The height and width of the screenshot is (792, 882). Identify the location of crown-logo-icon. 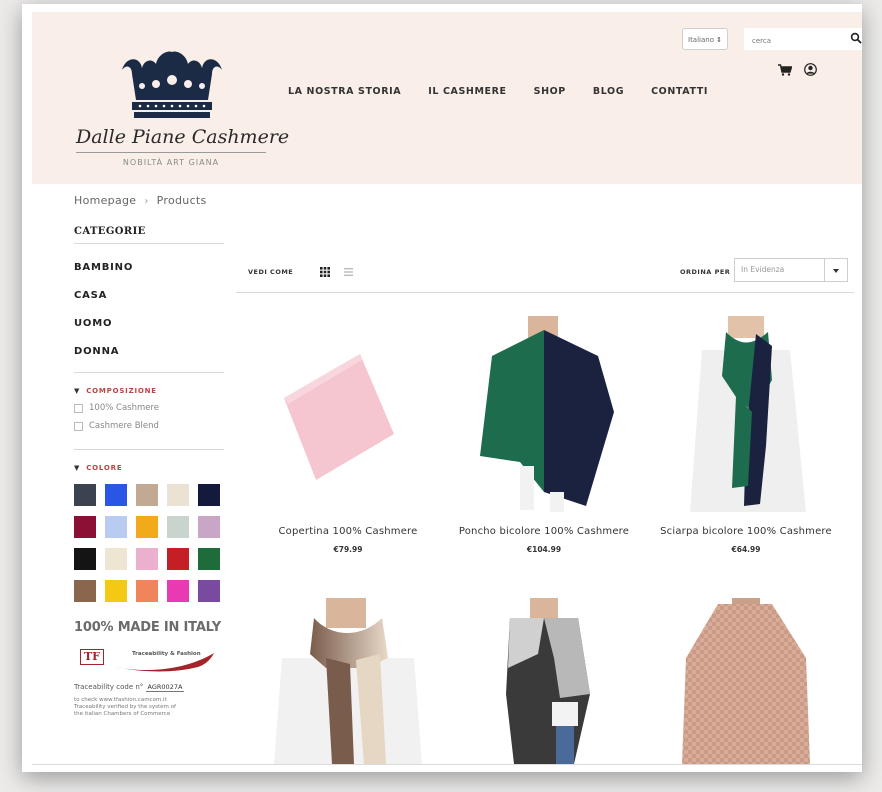
(172, 85).